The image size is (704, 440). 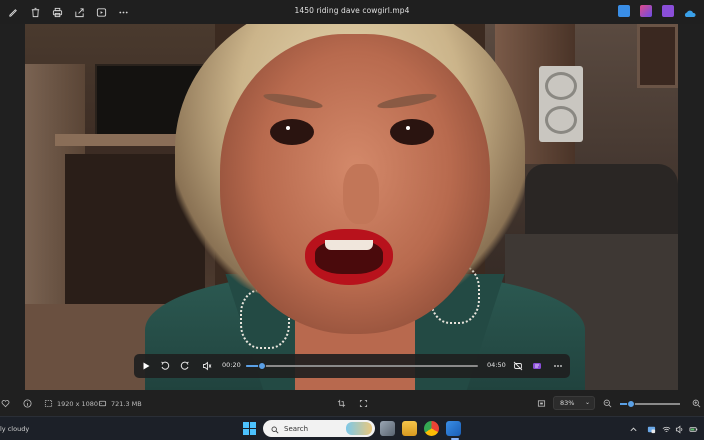 I want to click on storage-icon, so click(x=102, y=403).